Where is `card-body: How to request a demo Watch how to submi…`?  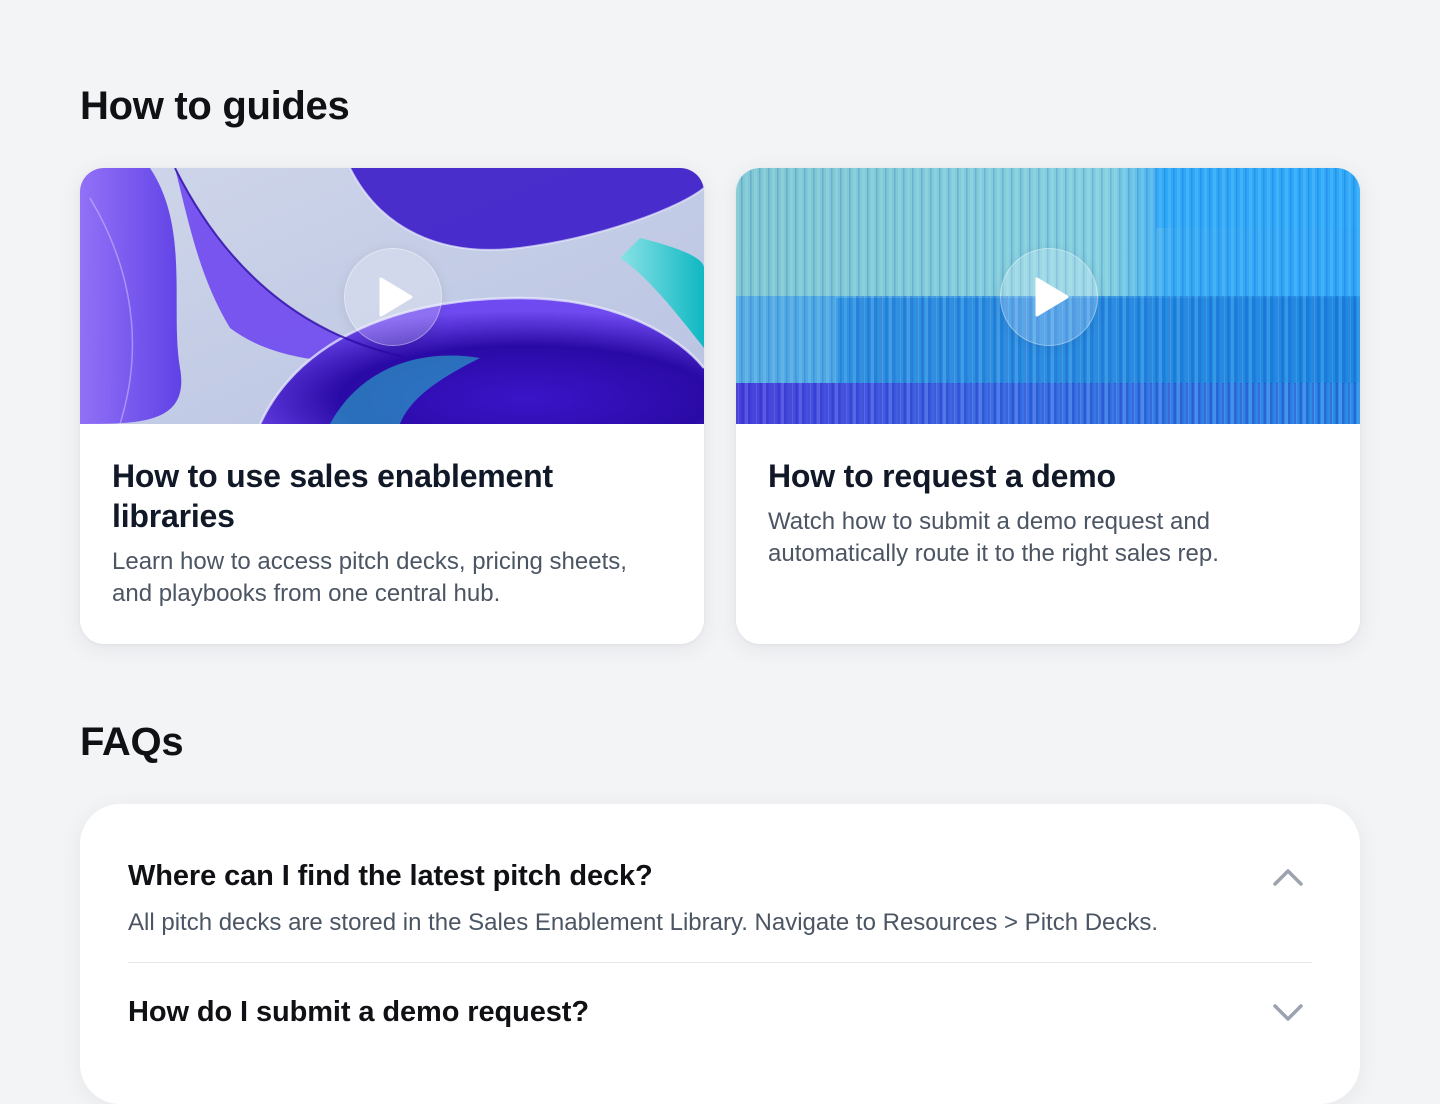 card-body: How to request a demo Watch how to submi… is located at coordinates (1048, 497).